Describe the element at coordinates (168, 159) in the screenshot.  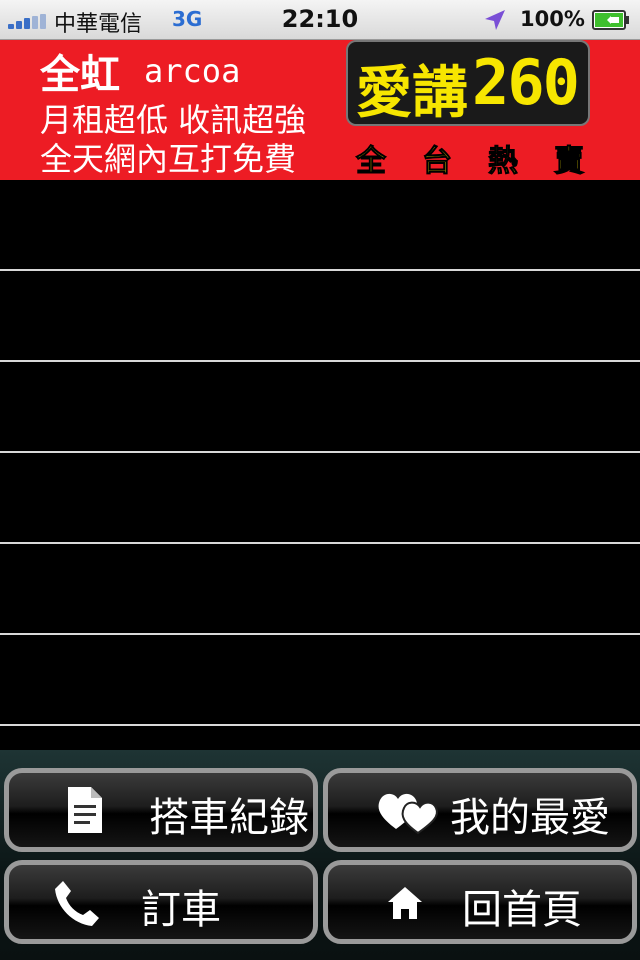
I see `ad-tagline-2: 全天網內互打免費` at that location.